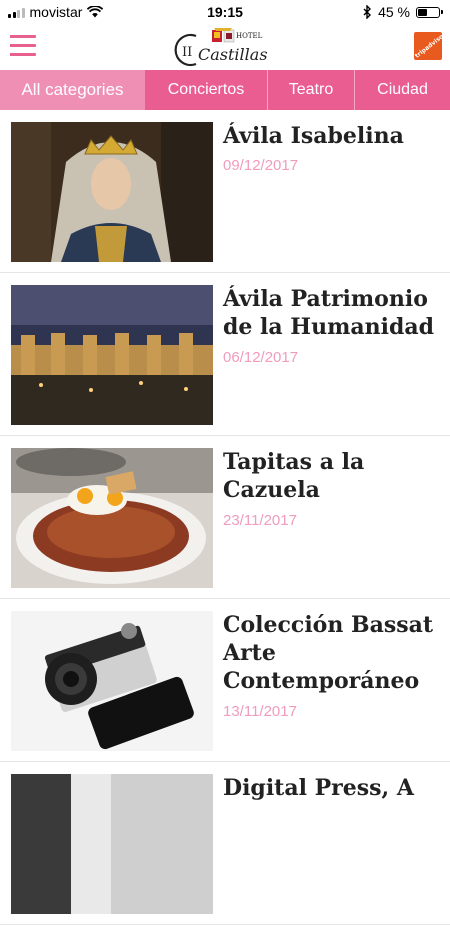  I want to click on tab-conciertos: Conciertos, so click(206, 90).